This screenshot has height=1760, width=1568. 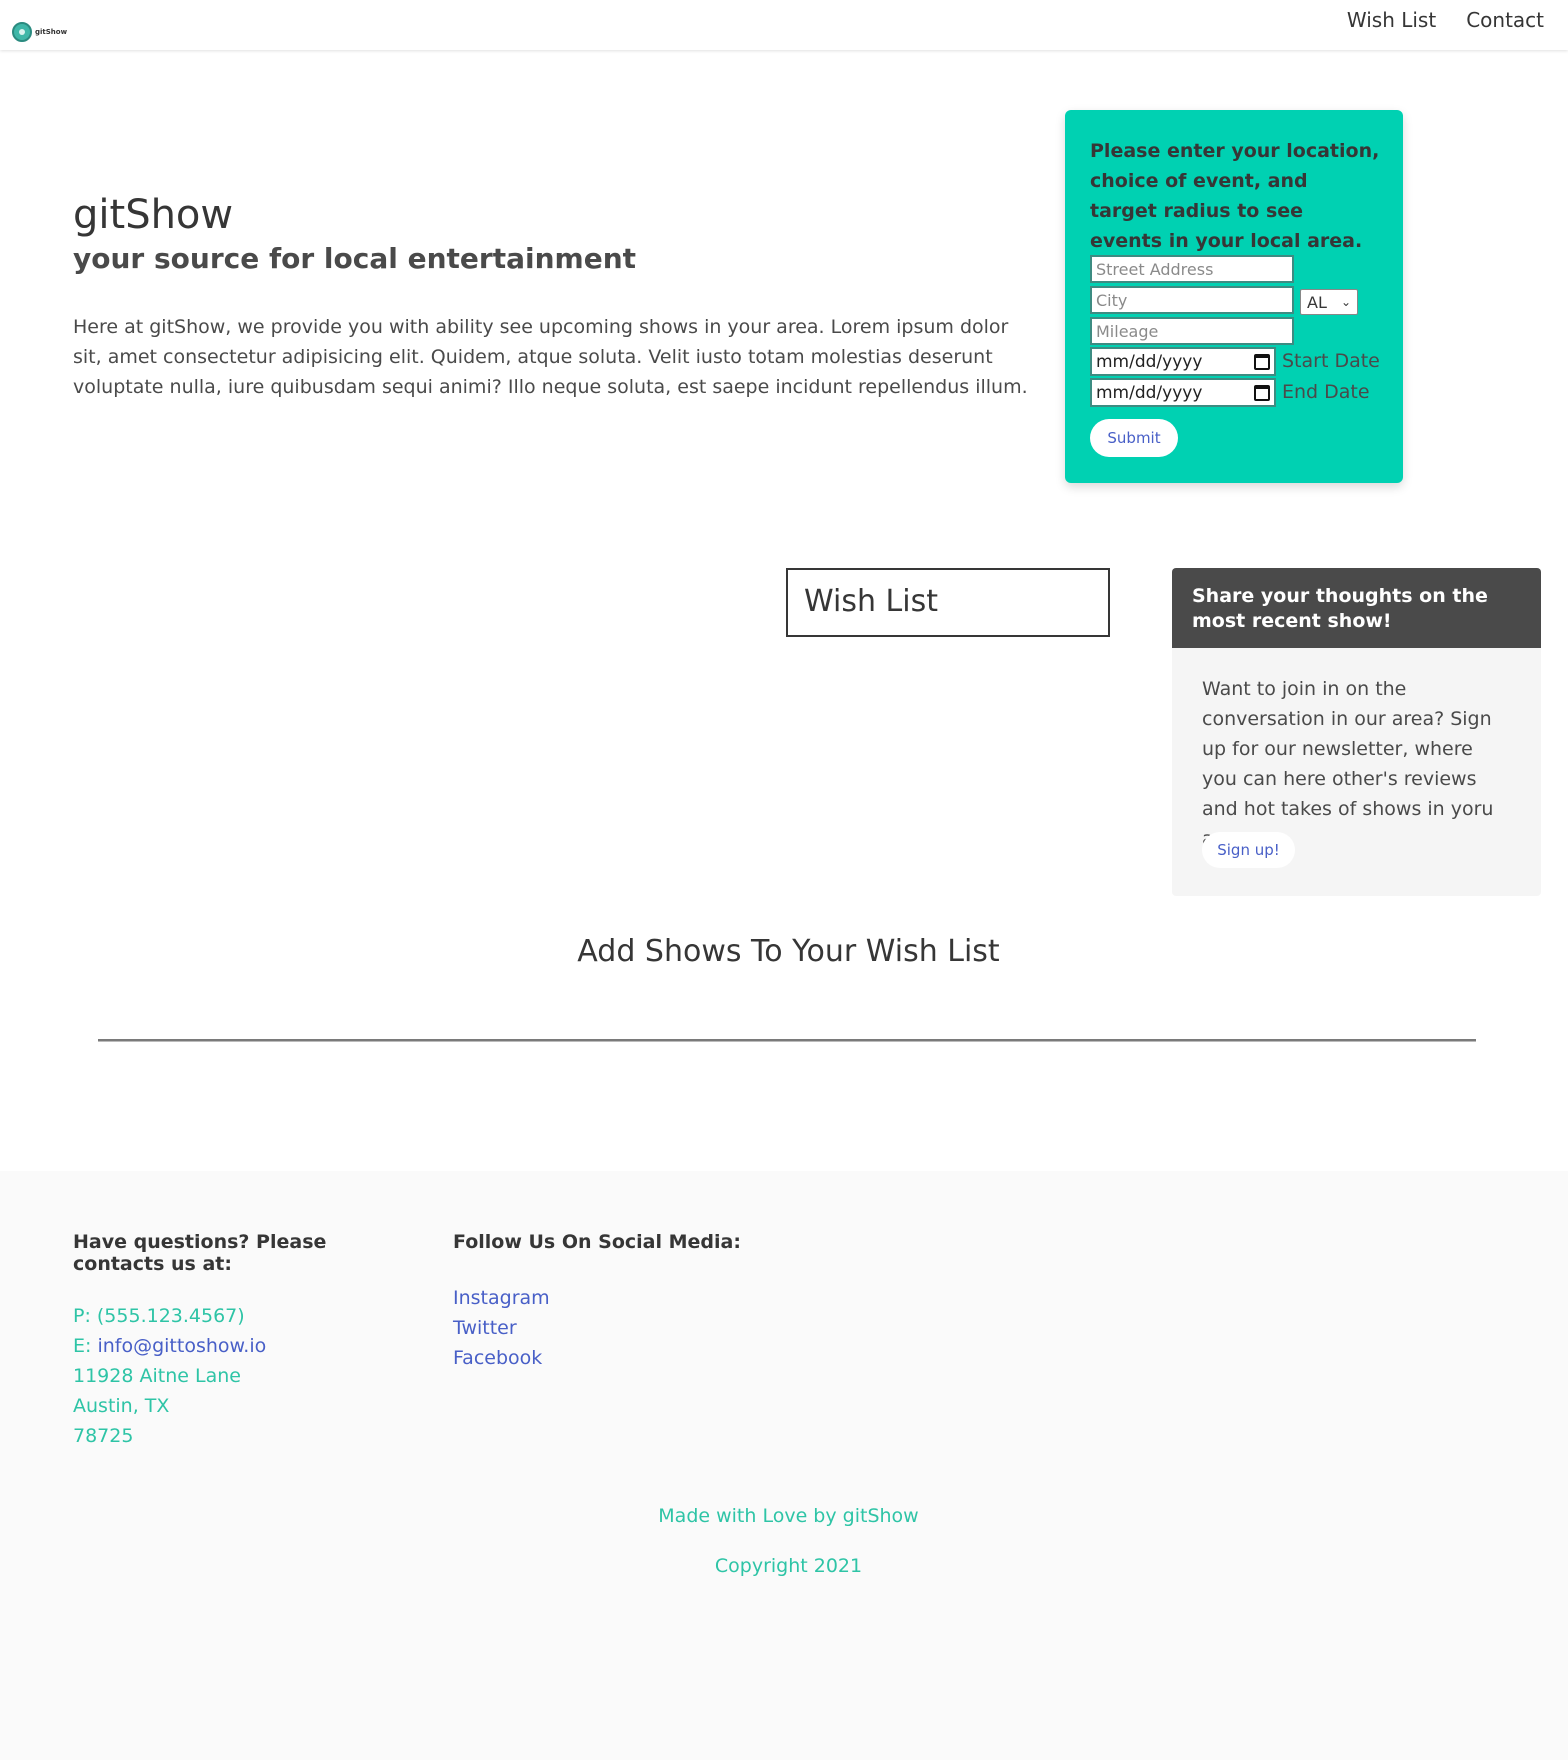 I want to click on footer-made-with: Made with Love by gitShow, so click(x=788, y=1516).